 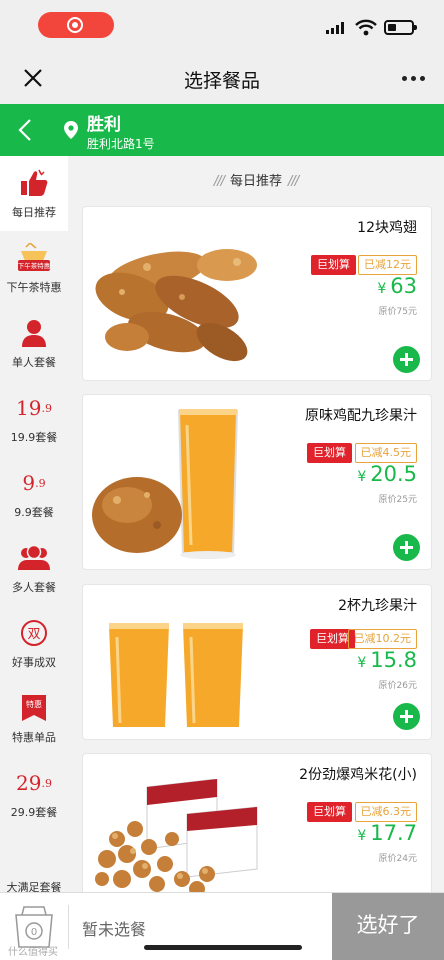 I want to click on product-price: ¥63, so click(x=397, y=286).